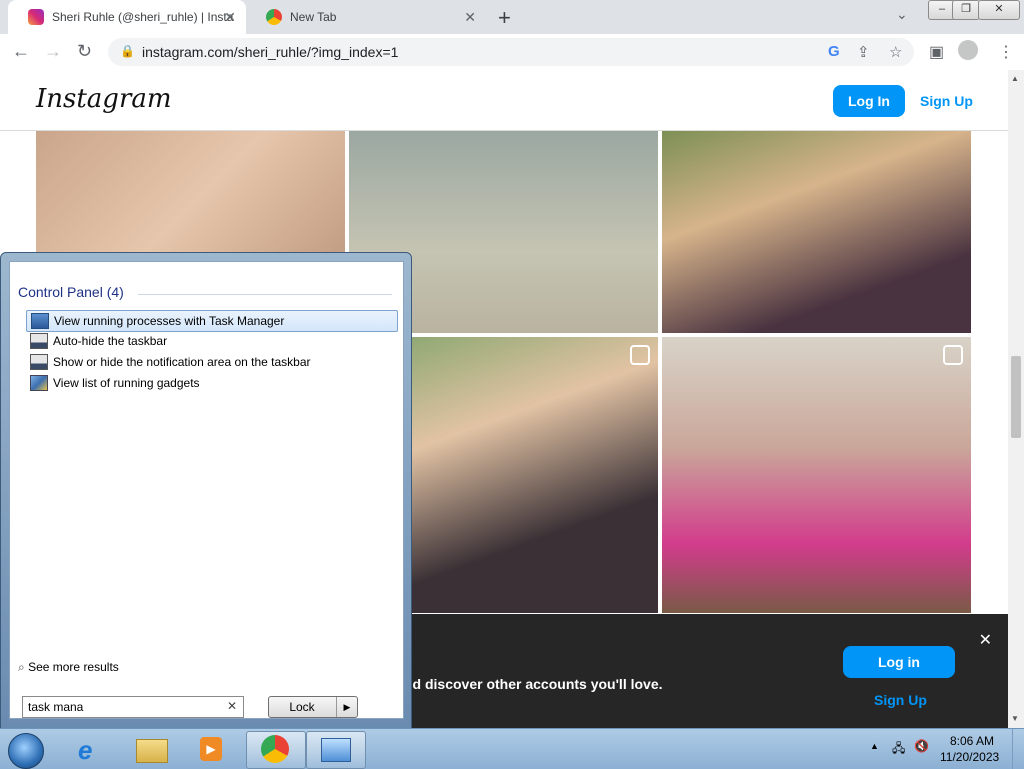 This screenshot has height=769, width=1024. What do you see at coordinates (211, 341) in the screenshot?
I see `result-auto-hide-taskbar: Auto-hide the taskbar` at bounding box center [211, 341].